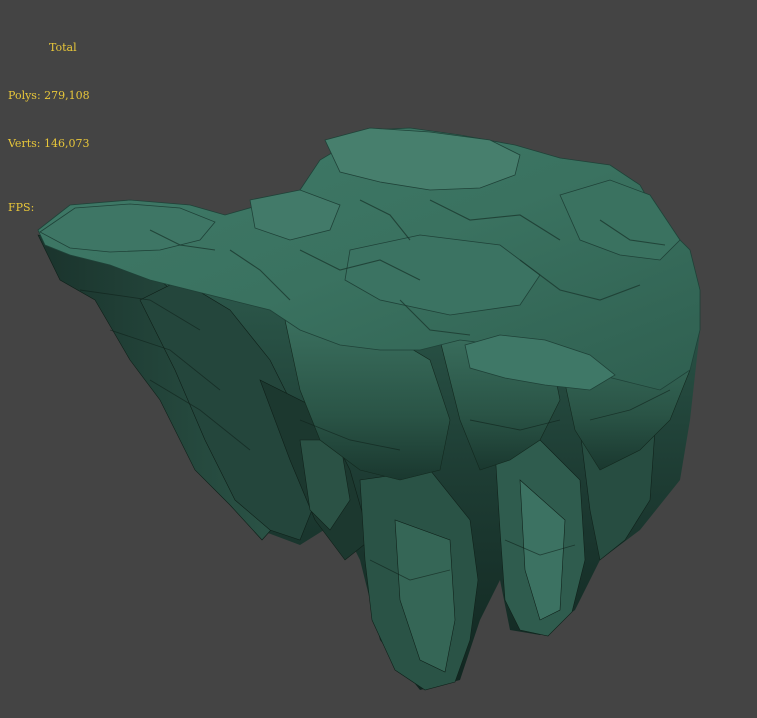 This screenshot has width=757, height=718. What do you see at coordinates (49, 208) in the screenshot?
I see `stats-fps-row: FPS:` at bounding box center [49, 208].